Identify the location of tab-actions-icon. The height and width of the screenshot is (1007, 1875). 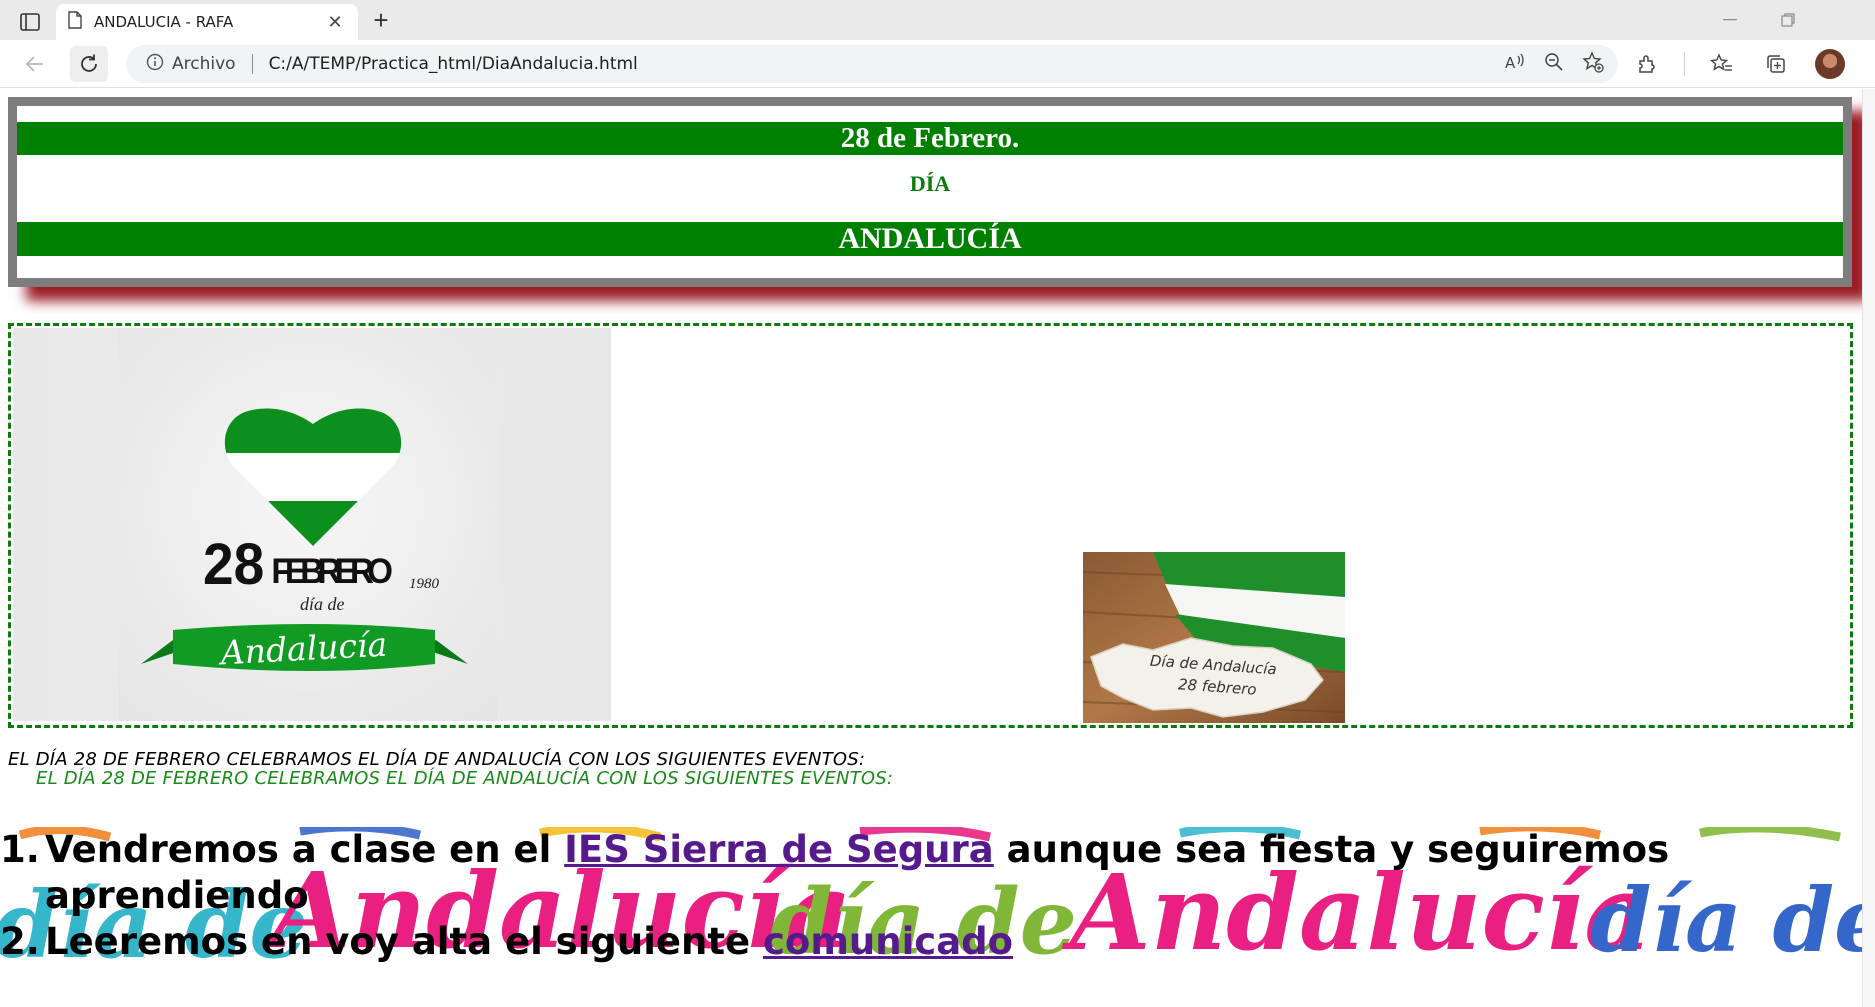
(30, 22).